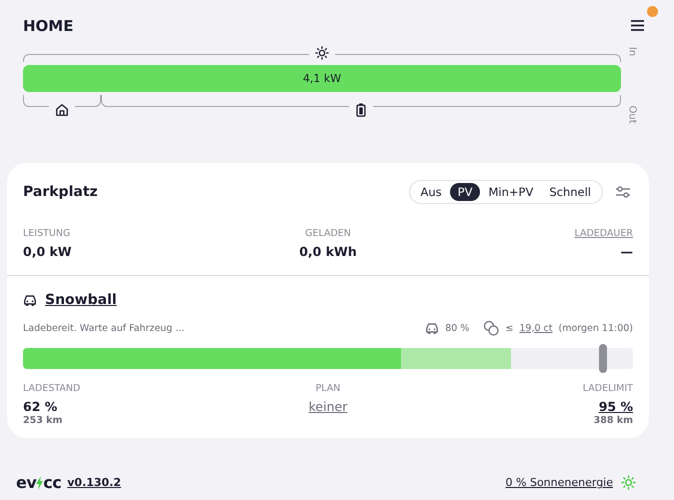  Describe the element at coordinates (48, 25) in the screenshot. I see `page-title: HOME` at that location.